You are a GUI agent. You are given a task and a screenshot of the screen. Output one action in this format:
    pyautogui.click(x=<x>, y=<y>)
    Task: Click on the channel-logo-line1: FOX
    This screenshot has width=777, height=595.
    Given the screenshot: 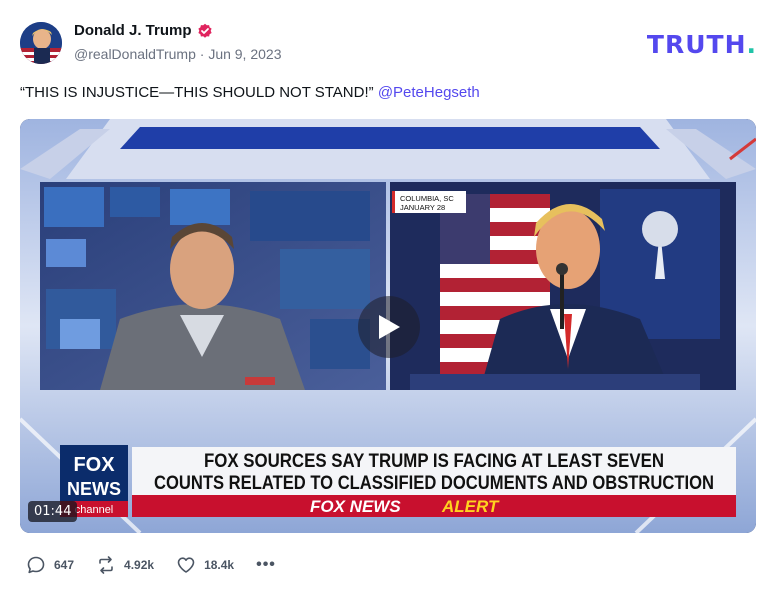 What is the action you would take?
    pyautogui.click(x=94, y=465)
    